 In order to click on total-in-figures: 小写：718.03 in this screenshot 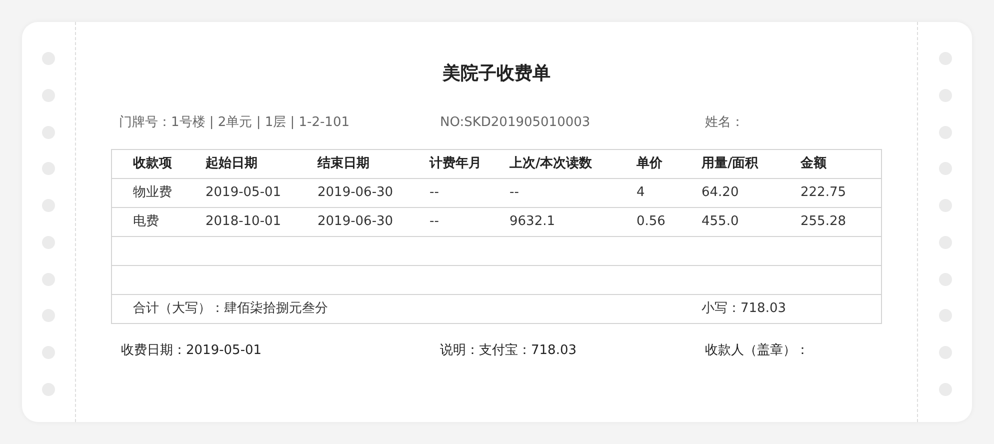, I will do `click(786, 308)`.